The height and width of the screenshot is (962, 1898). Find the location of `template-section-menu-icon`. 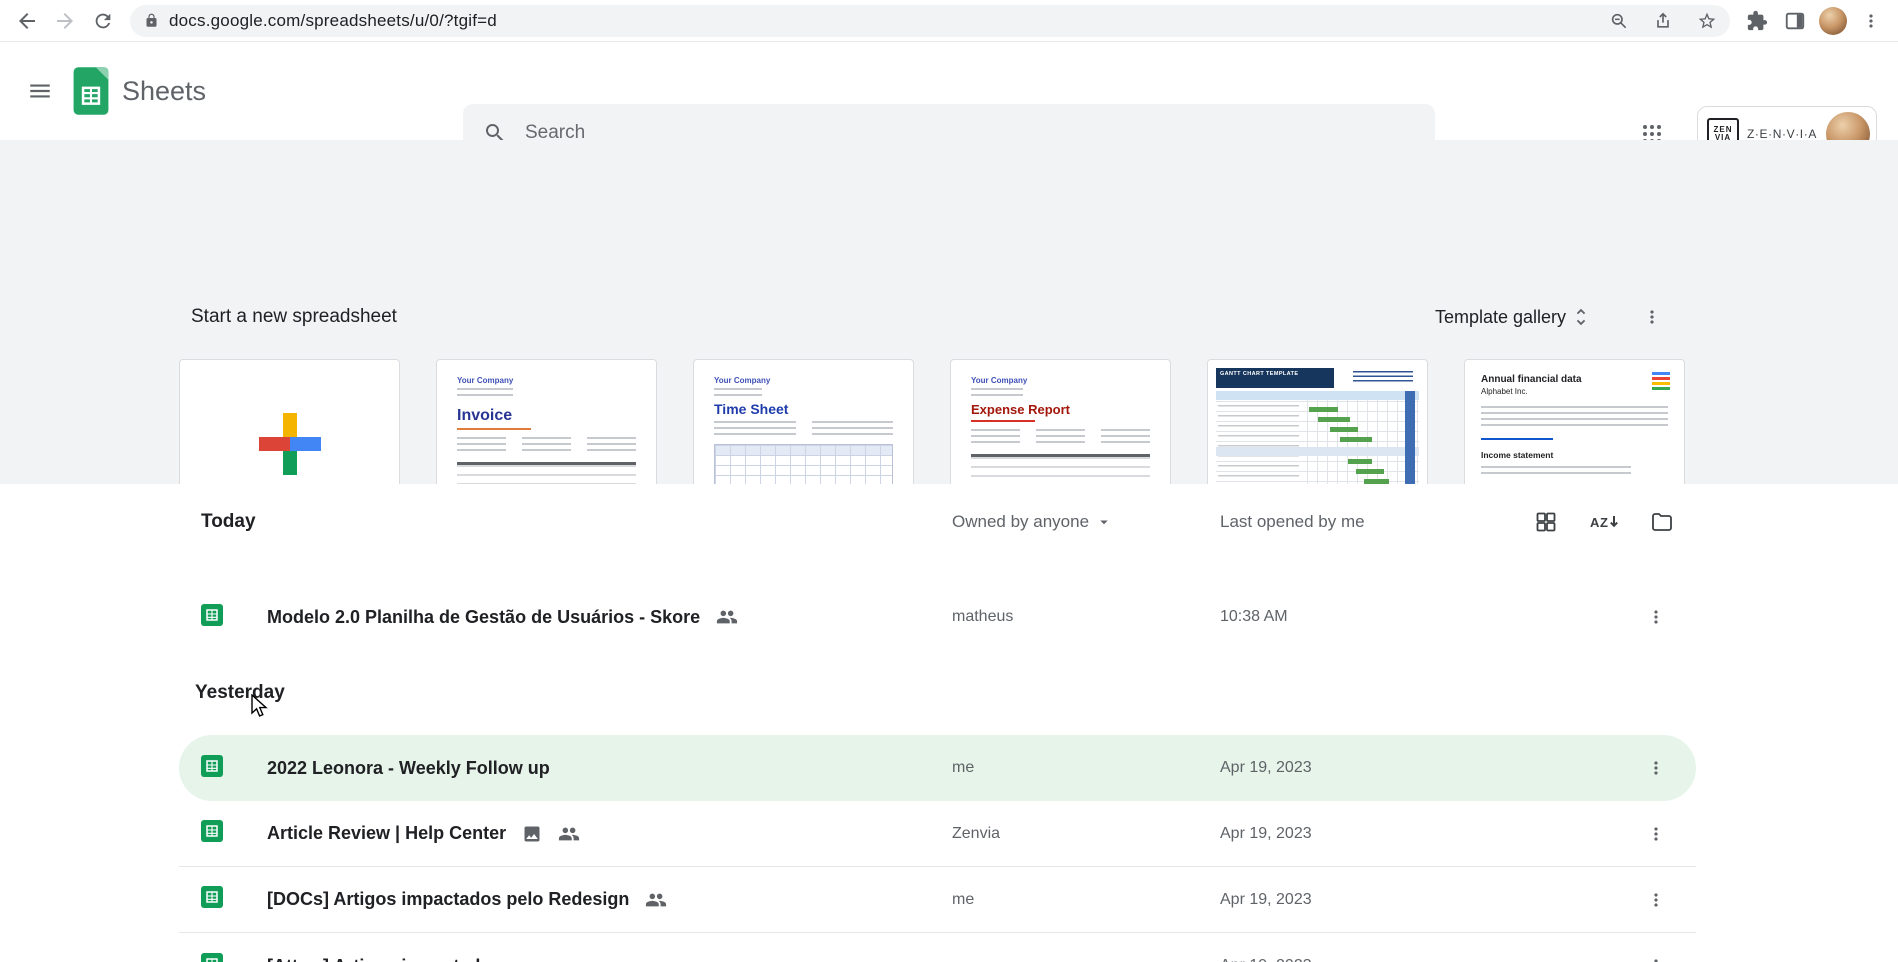

template-section-menu-icon is located at coordinates (1652, 317).